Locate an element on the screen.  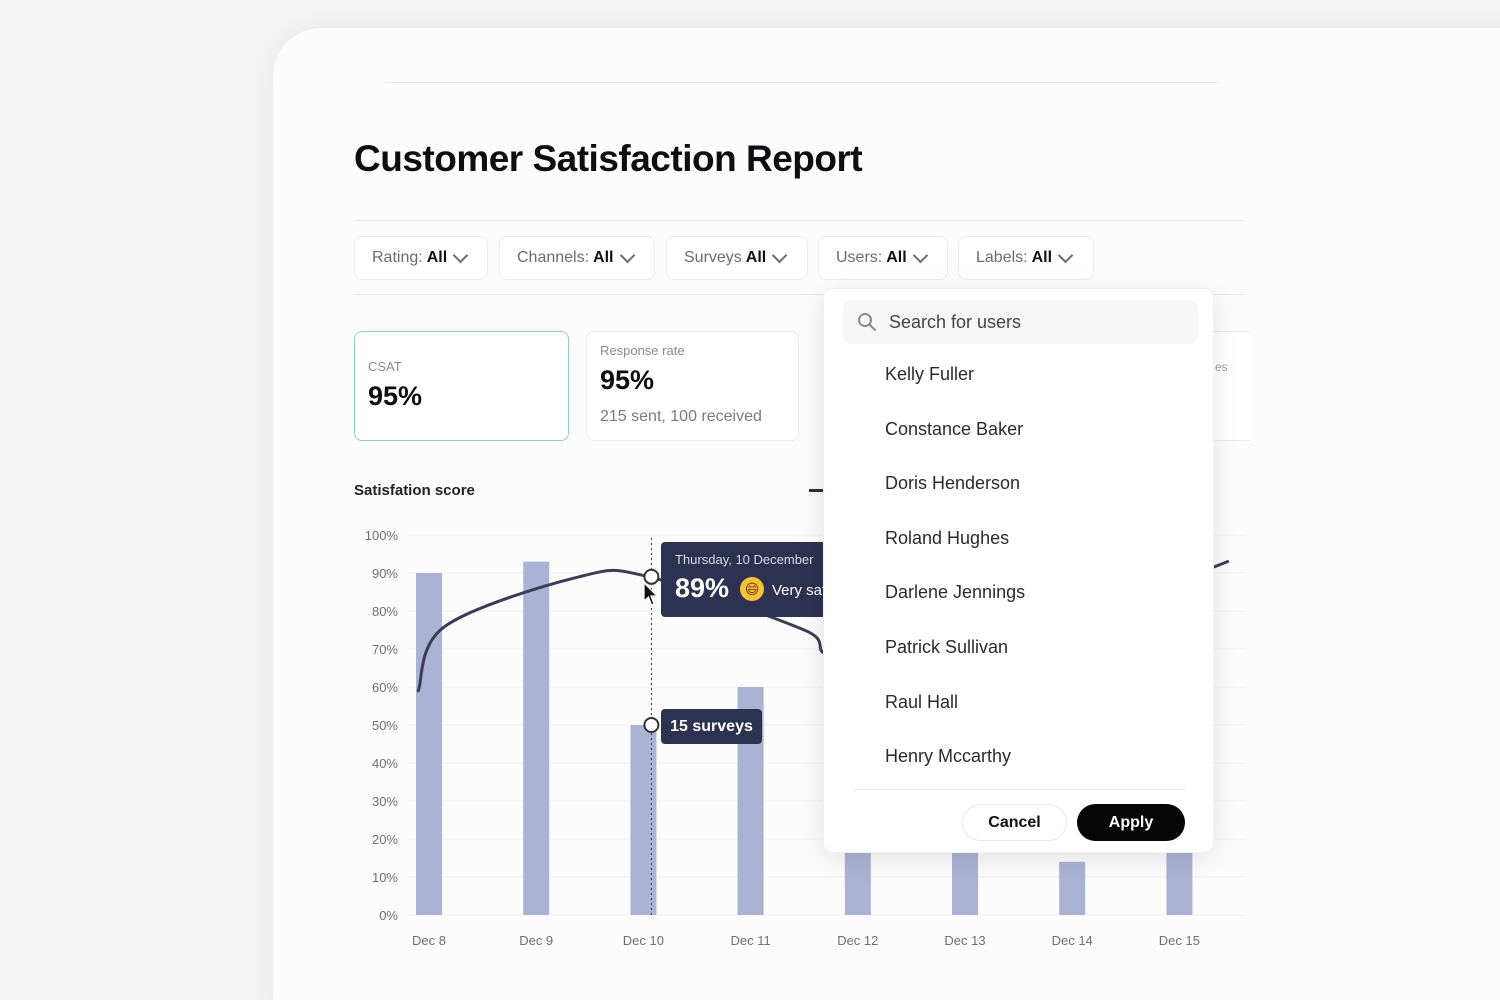
filter-label: Rating: is located at coordinates (397, 257).